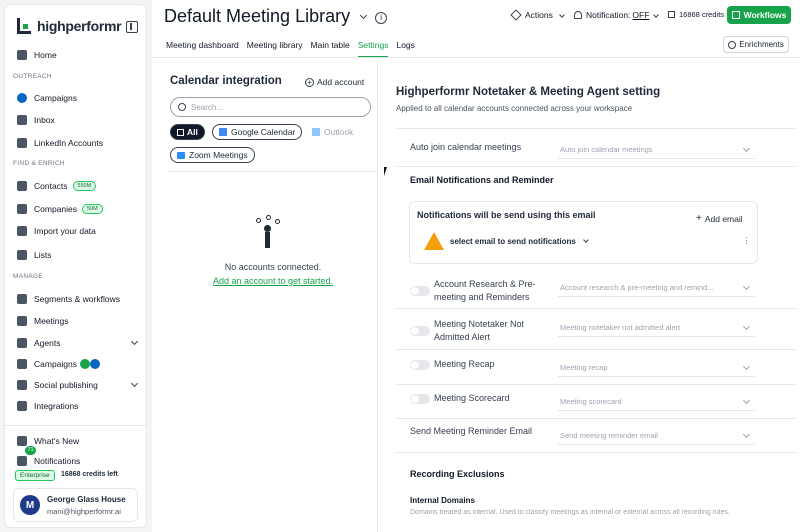 The image size is (800, 532). I want to click on sidebar-item-label: Segments & workflows, so click(77, 299).